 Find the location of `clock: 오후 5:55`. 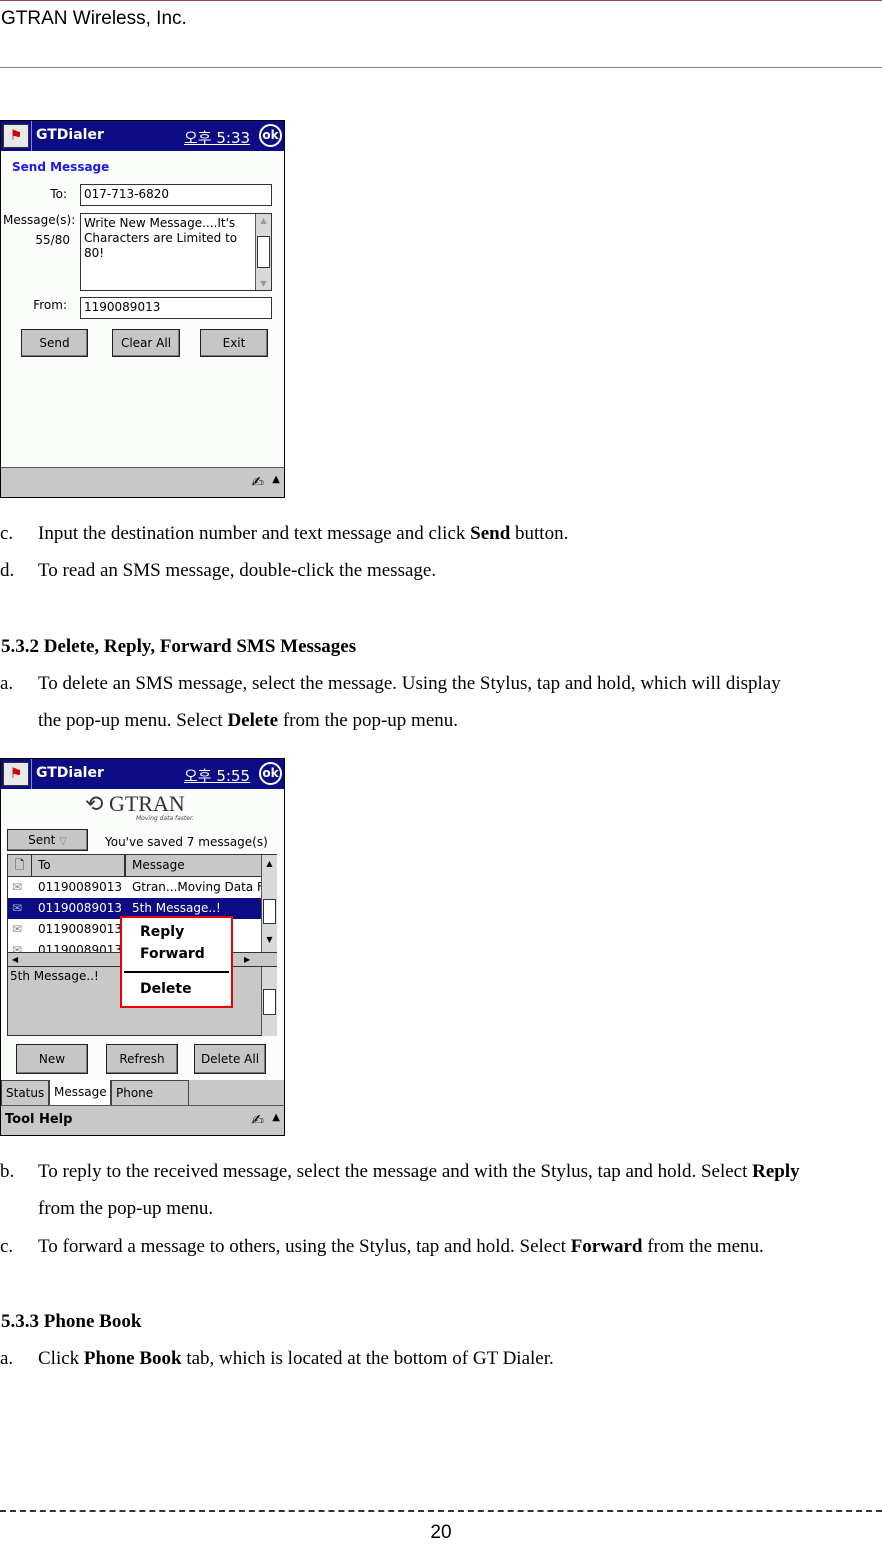

clock: 오후 5:55 is located at coordinates (217, 776).